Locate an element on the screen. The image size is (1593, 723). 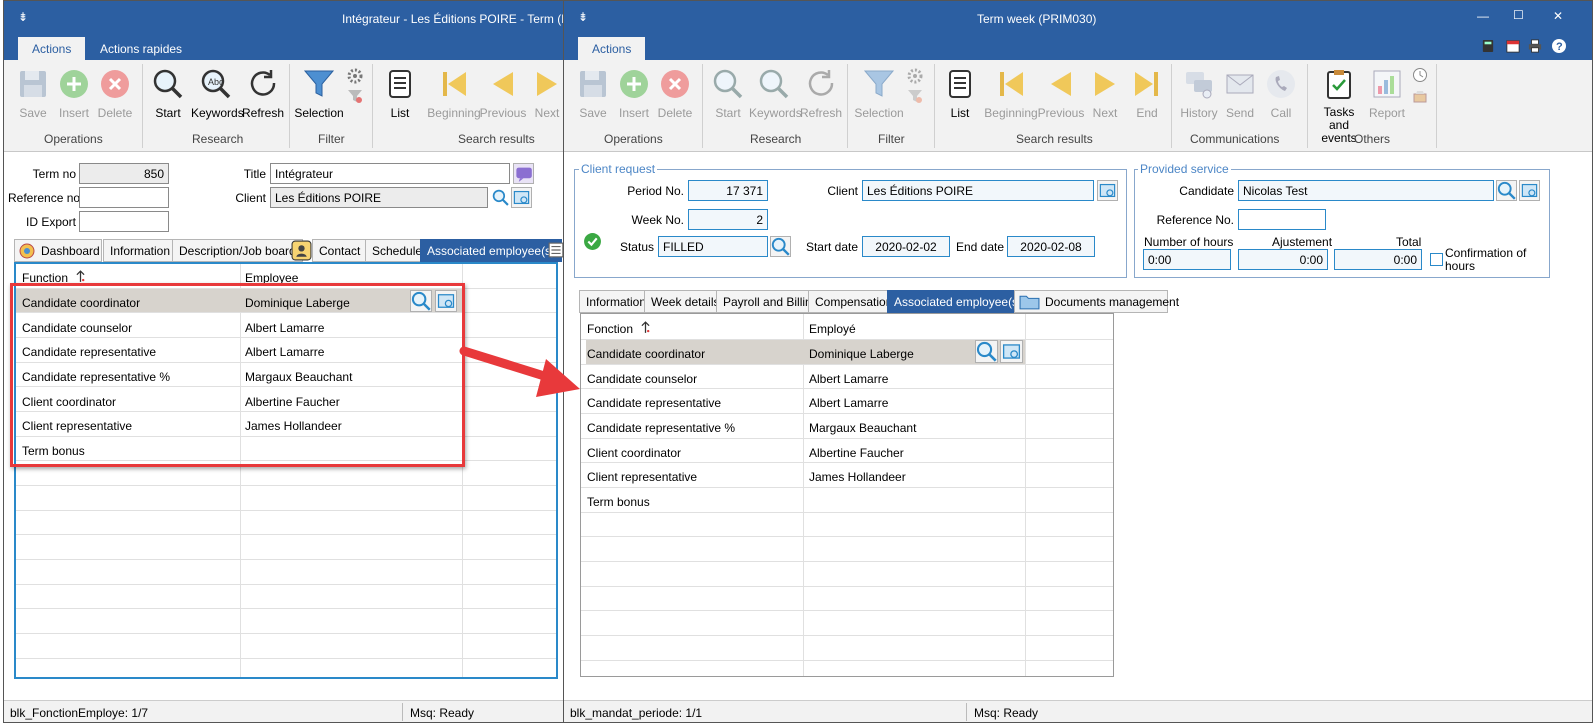
minimize-button: — is located at coordinates (1483, 16).